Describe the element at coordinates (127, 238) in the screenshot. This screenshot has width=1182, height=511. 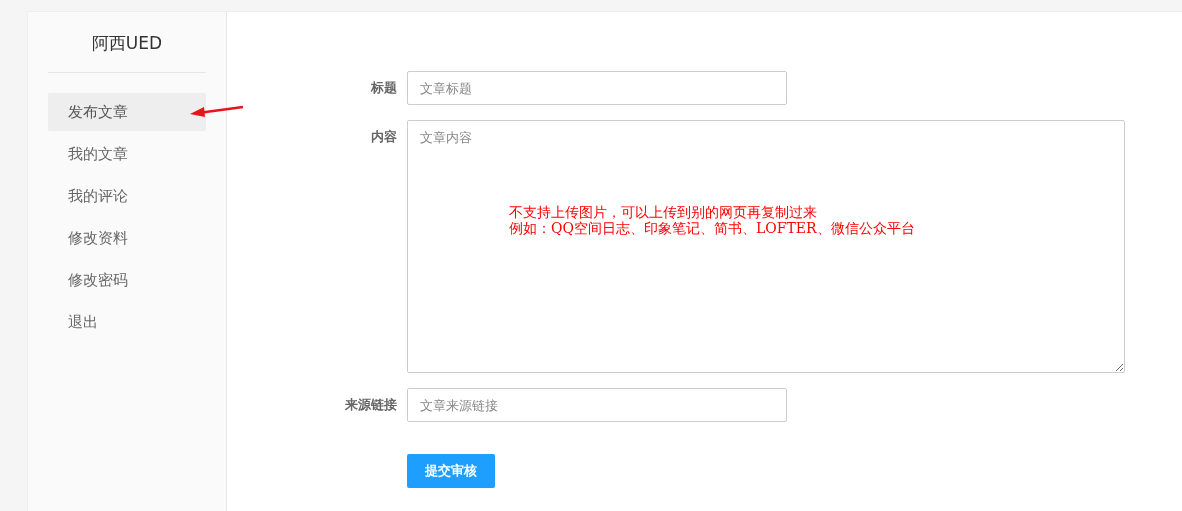
I see `sidebar-item: 修改资料` at that location.